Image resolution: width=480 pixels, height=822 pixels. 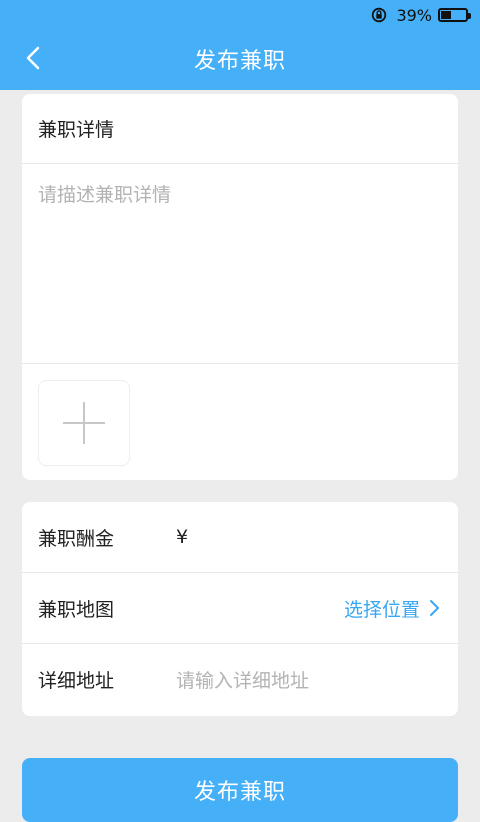 What do you see at coordinates (454, 15) in the screenshot?
I see `battery-icon` at bounding box center [454, 15].